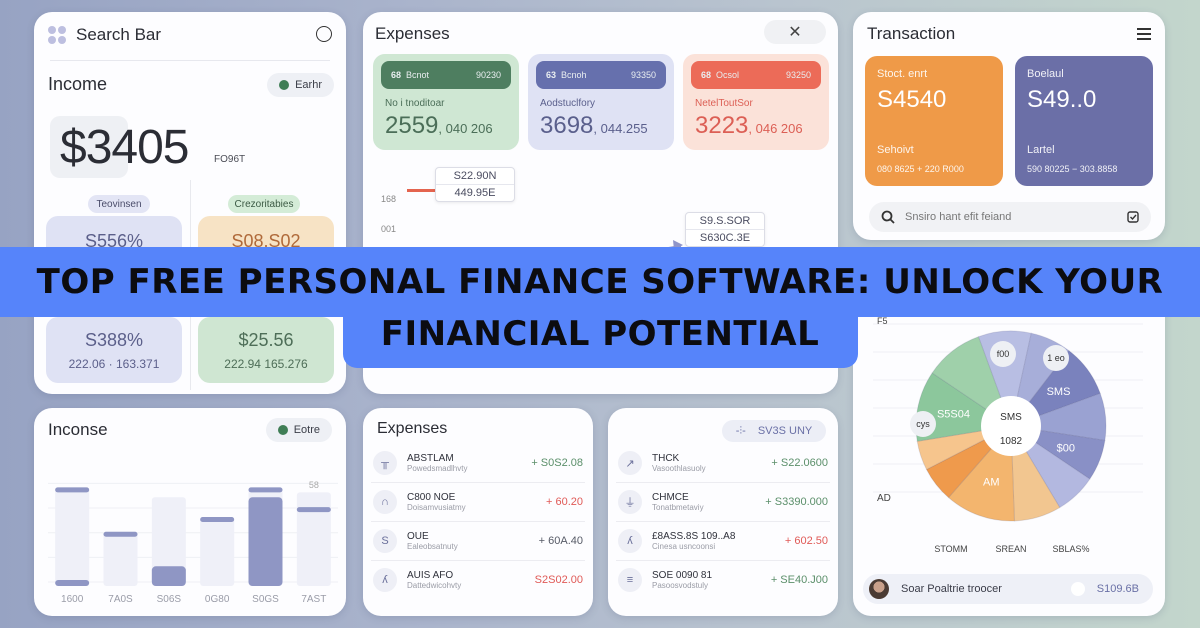 The width and height of the screenshot is (1200, 628). Describe the element at coordinates (950, 549) in the screenshot. I see `legend-label: STOMM` at that location.